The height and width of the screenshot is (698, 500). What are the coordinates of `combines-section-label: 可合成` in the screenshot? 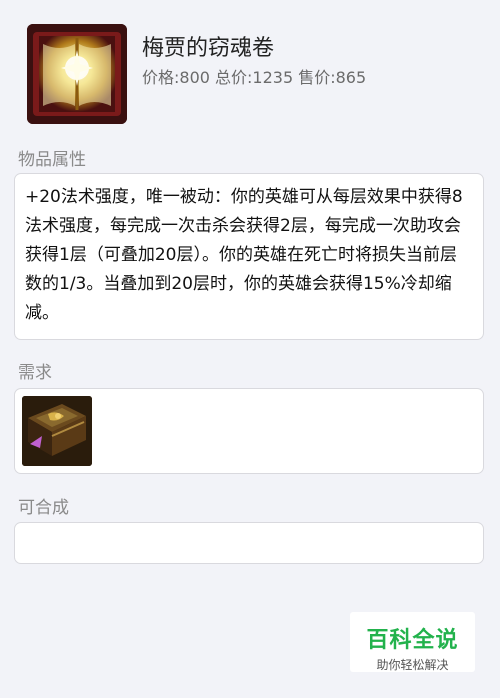 It's located at (43, 508).